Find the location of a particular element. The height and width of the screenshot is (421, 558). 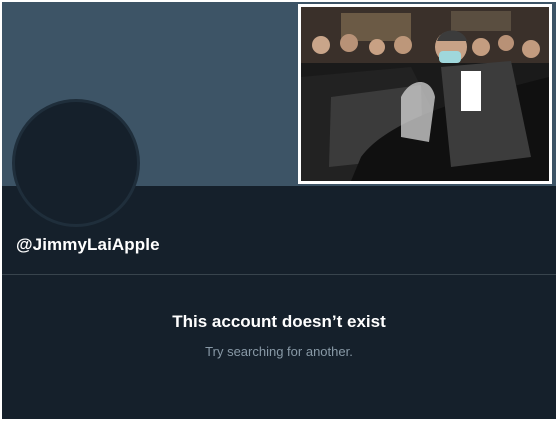

avatar is located at coordinates (76, 163).